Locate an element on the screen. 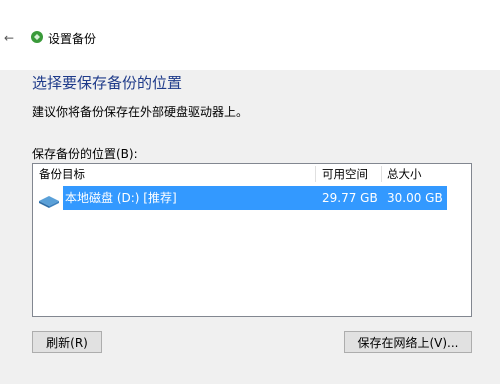 The width and height of the screenshot is (500, 384). backup-location-label: 保存备份的位置(B): is located at coordinates (85, 154).